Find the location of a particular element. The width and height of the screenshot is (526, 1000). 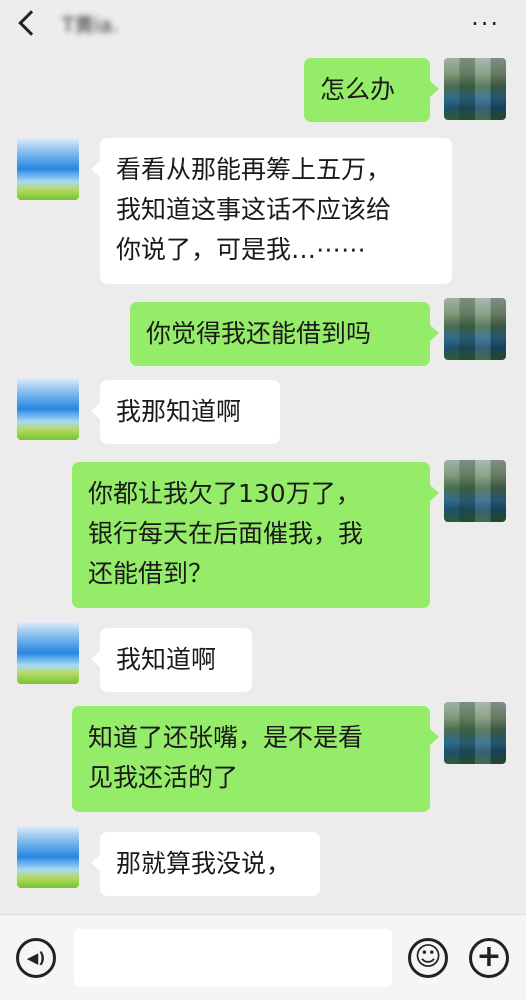

input-bar: ◀) ☺ + is located at coordinates (263, 957).